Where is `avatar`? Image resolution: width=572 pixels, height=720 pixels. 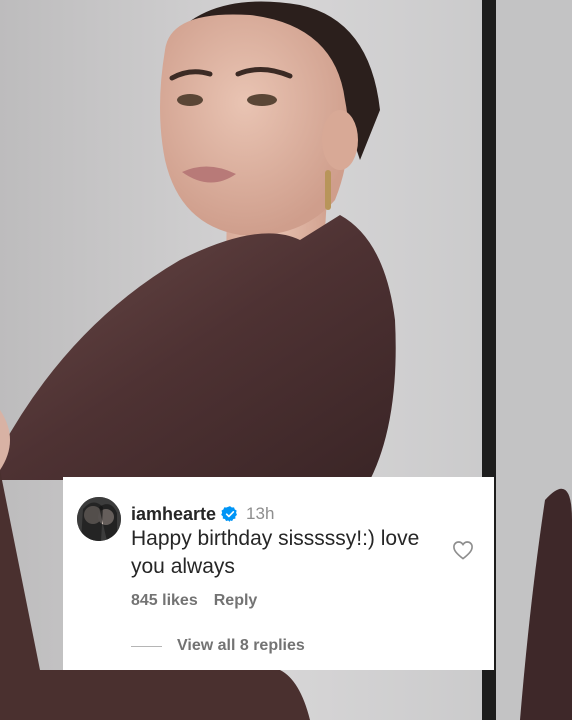 avatar is located at coordinates (99, 519).